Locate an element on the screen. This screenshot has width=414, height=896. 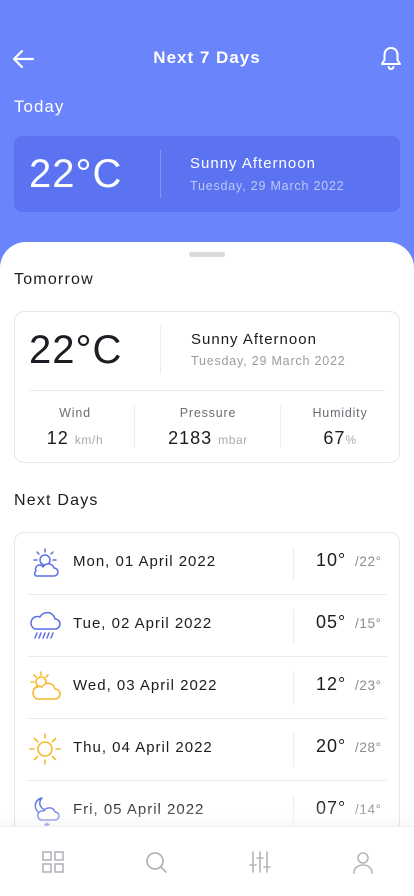
day-date: Thu, 04 April 2022 is located at coordinates (143, 747).